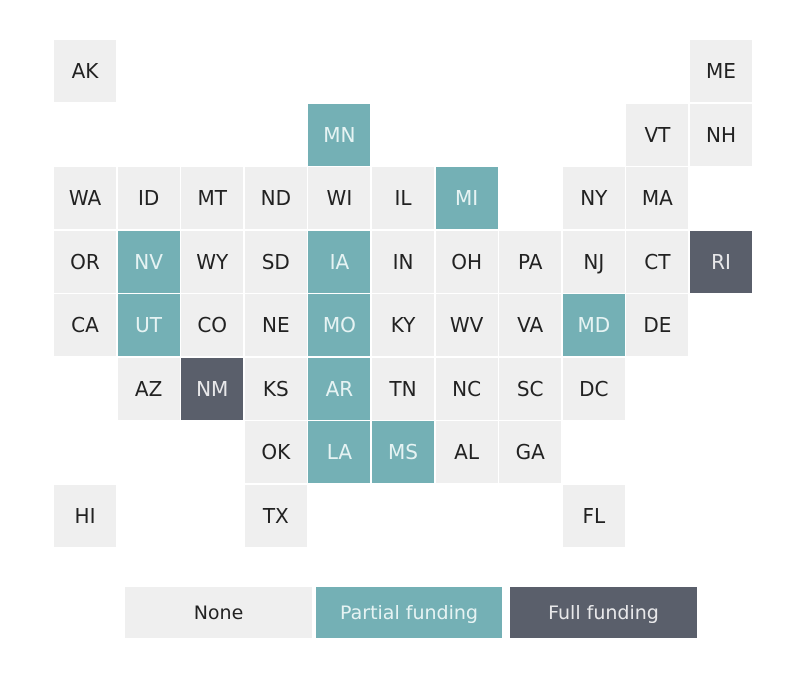 This screenshot has height=691, width=800. I want to click on legend-none-label: None, so click(218, 612).